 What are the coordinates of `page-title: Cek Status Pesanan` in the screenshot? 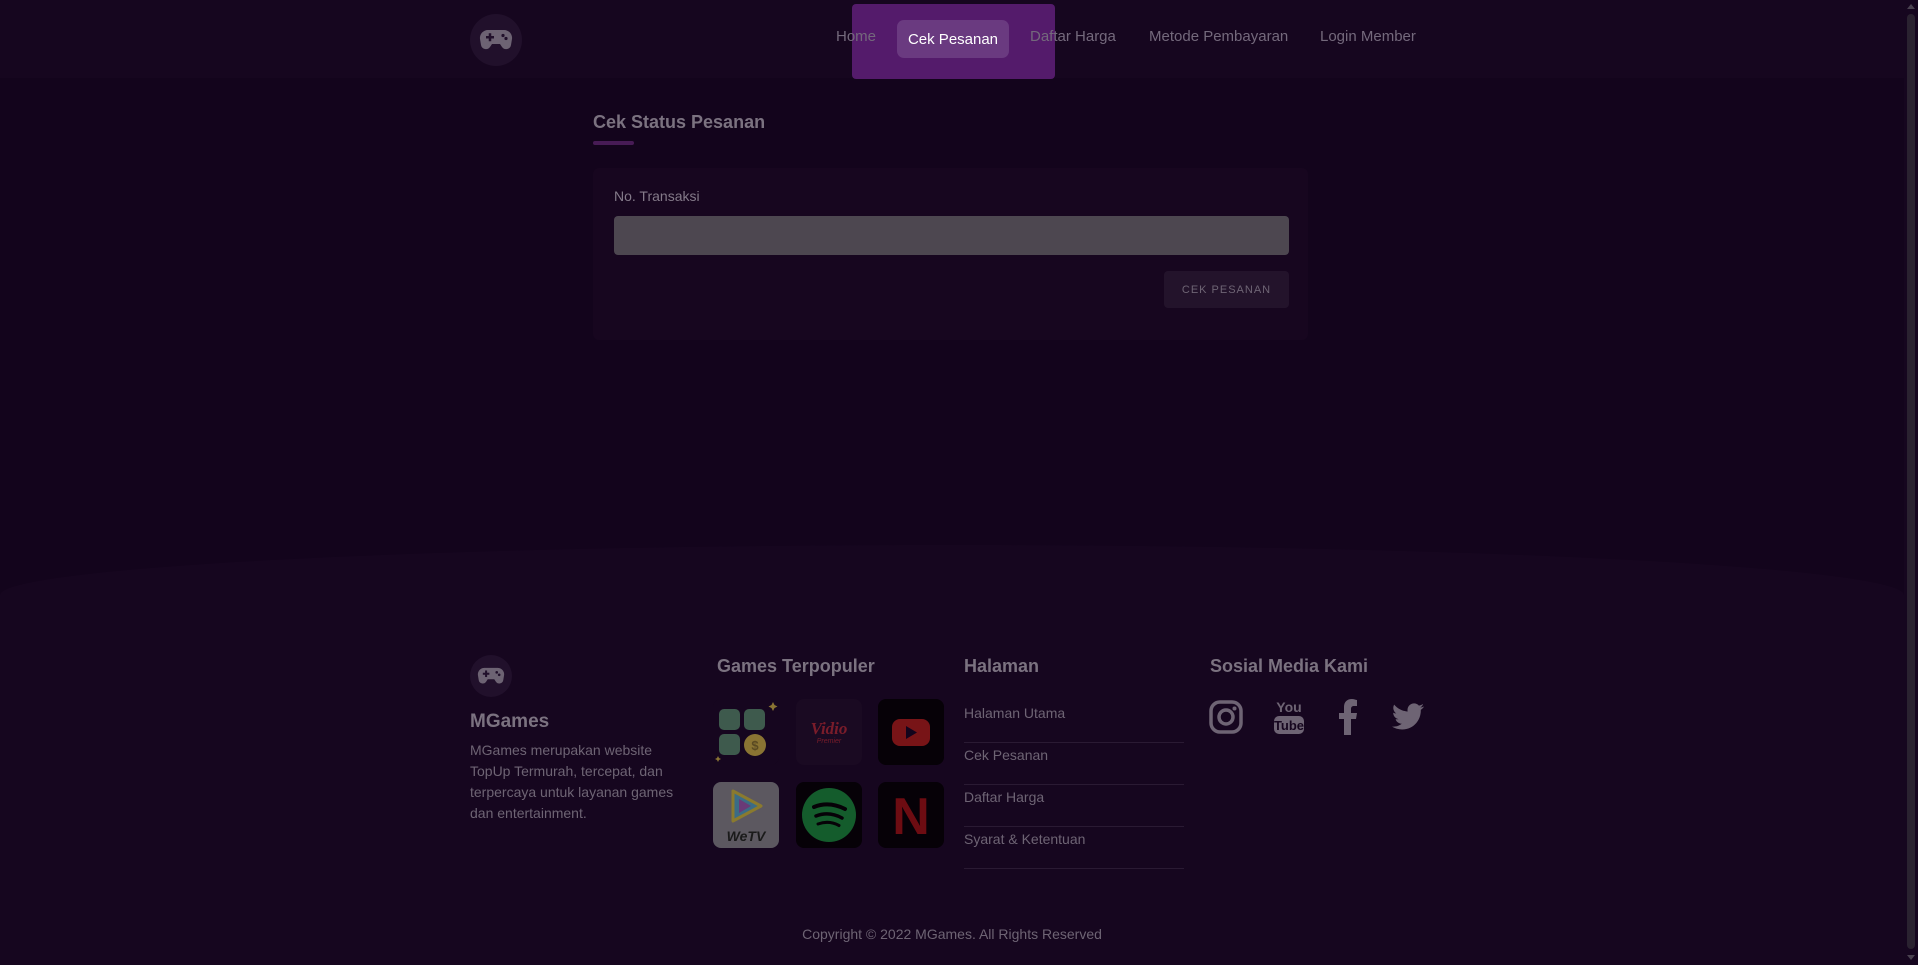 It's located at (679, 122).